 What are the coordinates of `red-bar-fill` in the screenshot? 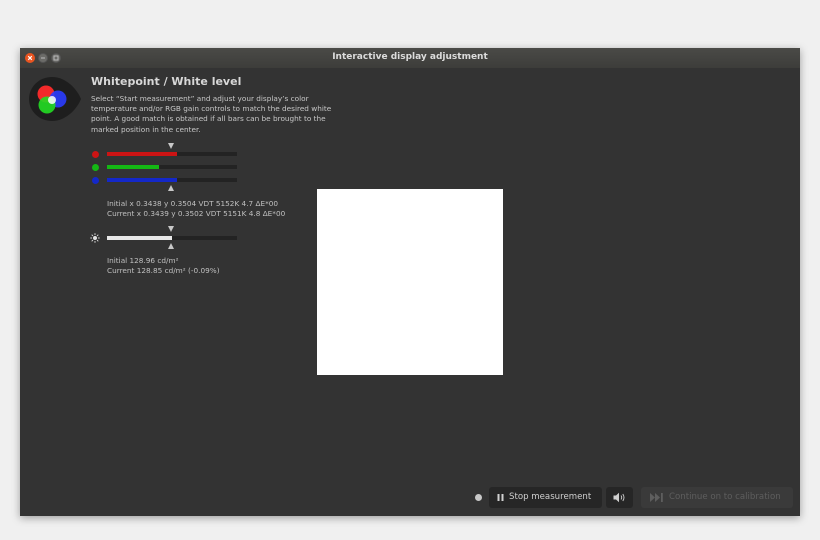 It's located at (142, 154).